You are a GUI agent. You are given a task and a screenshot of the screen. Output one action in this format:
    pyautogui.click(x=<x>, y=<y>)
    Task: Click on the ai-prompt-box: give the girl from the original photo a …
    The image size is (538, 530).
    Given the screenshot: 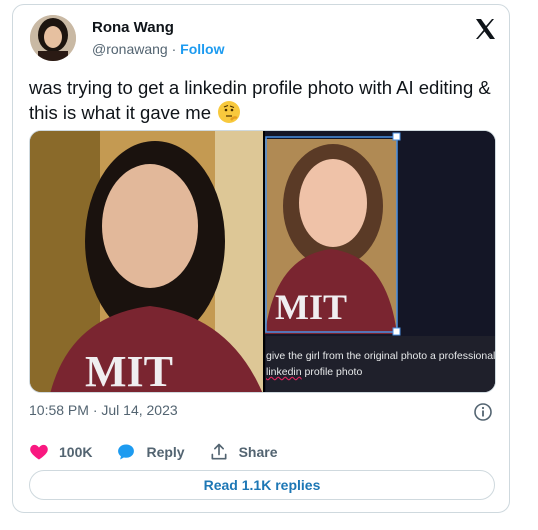 What is the action you would take?
    pyautogui.click(x=381, y=364)
    